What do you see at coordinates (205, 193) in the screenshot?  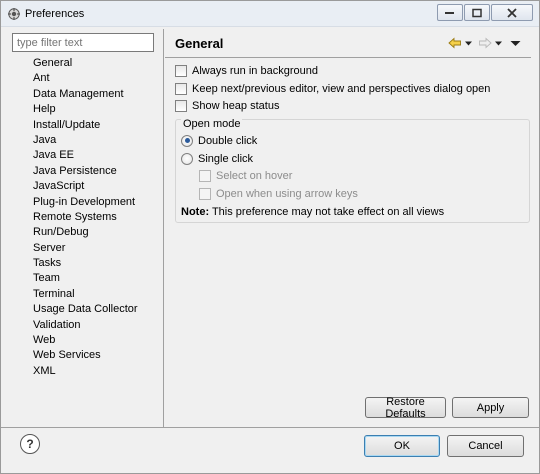 I see `open-arrow-keys-checkbox` at bounding box center [205, 193].